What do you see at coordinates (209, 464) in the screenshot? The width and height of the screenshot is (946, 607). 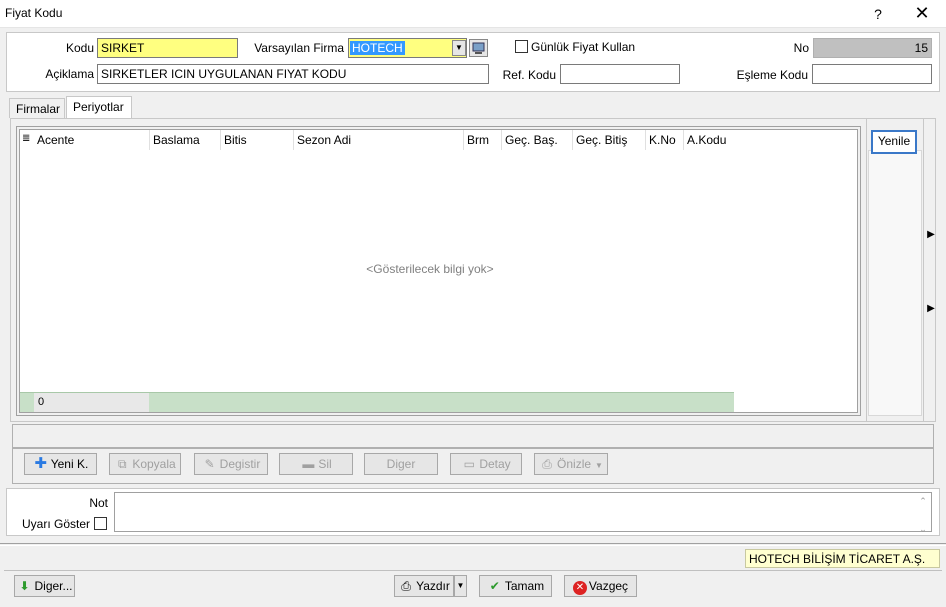 I see `pencil-icon: ✎` at bounding box center [209, 464].